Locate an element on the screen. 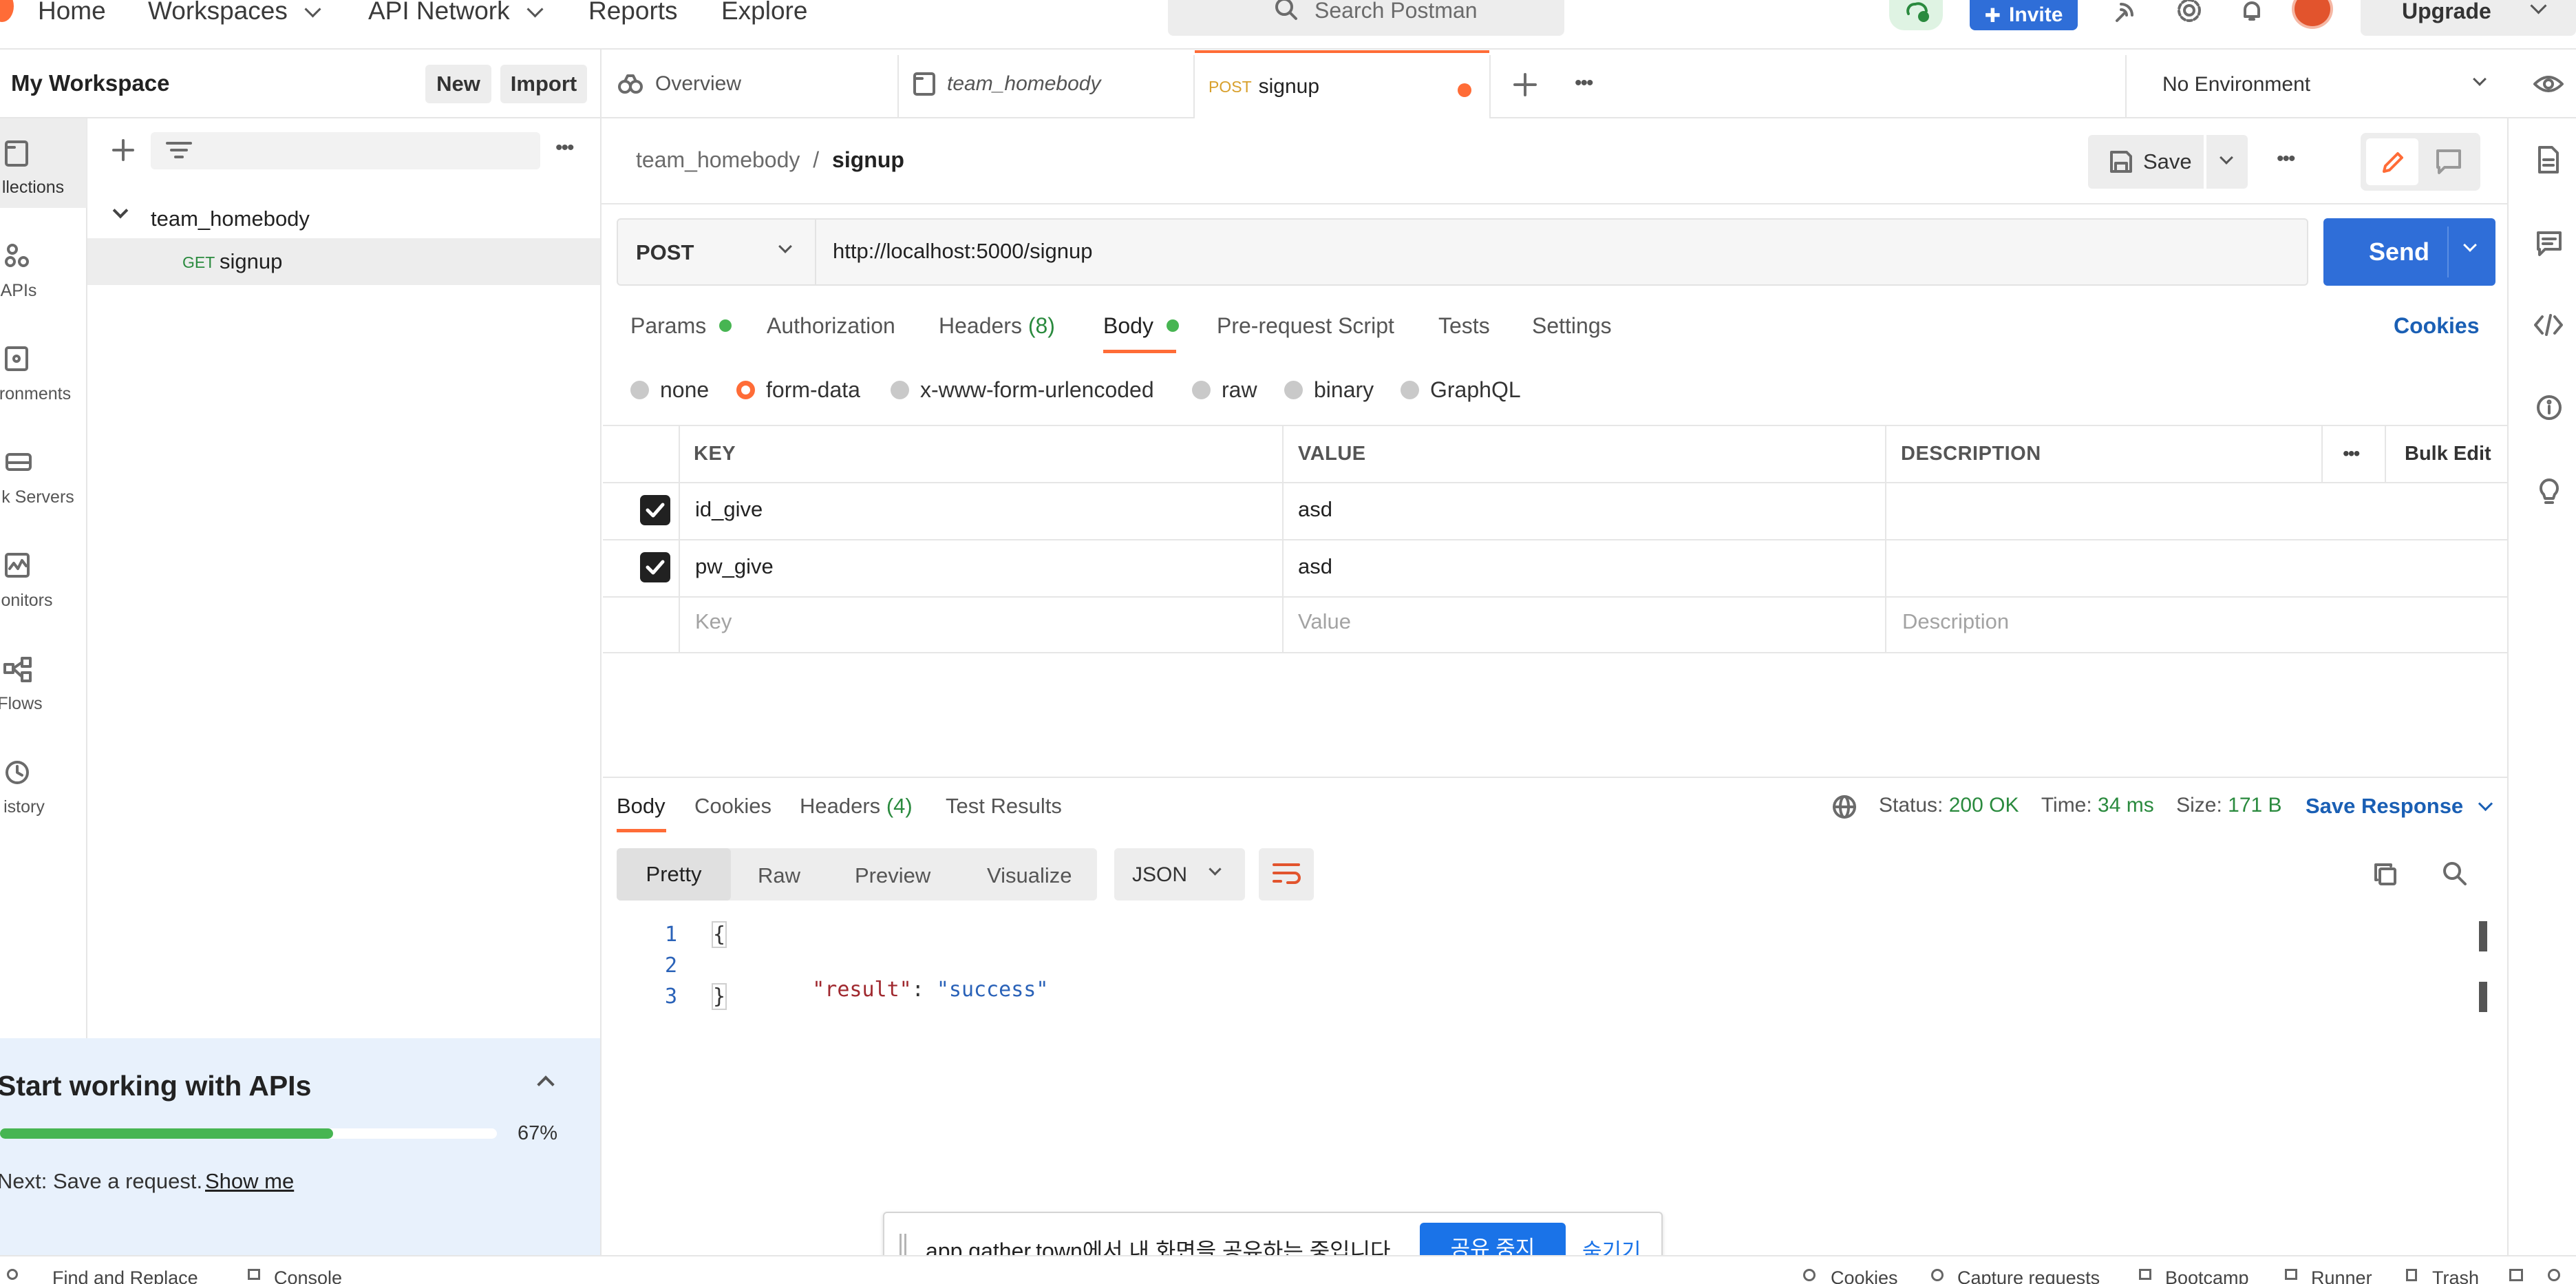 Image resolution: width=2576 pixels, height=1284 pixels. sidebar-more-icon: ••• is located at coordinates (564, 148).